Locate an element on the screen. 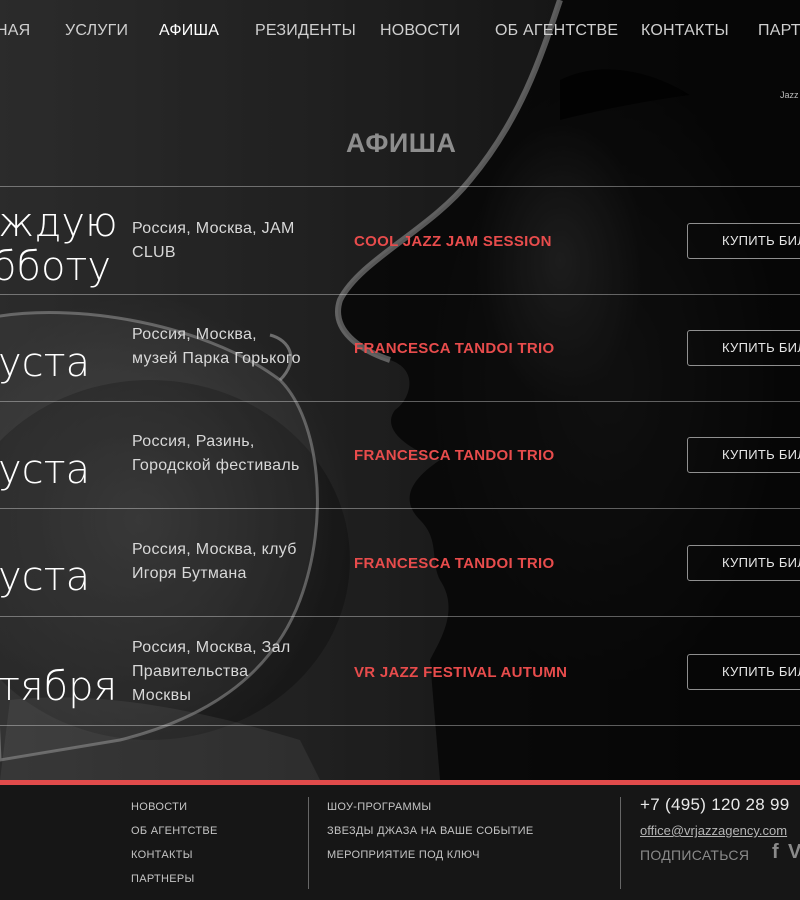 The width and height of the screenshot is (800, 900). page-title: АФИША is located at coordinates (401, 143).